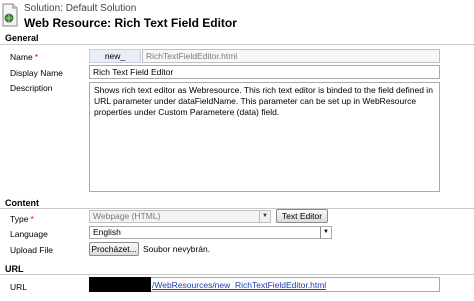 The image size is (474, 301). Describe the element at coordinates (107, 232) in the screenshot. I see `language-select-value: English` at that location.